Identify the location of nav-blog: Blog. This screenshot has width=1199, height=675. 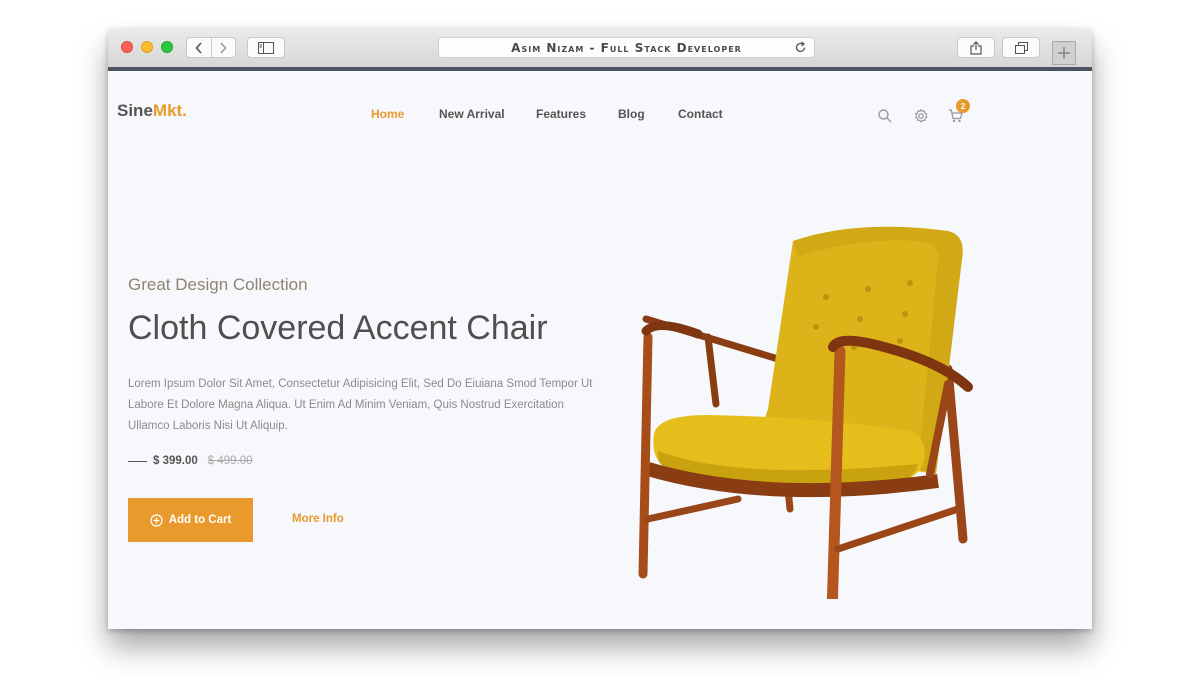
(631, 114).